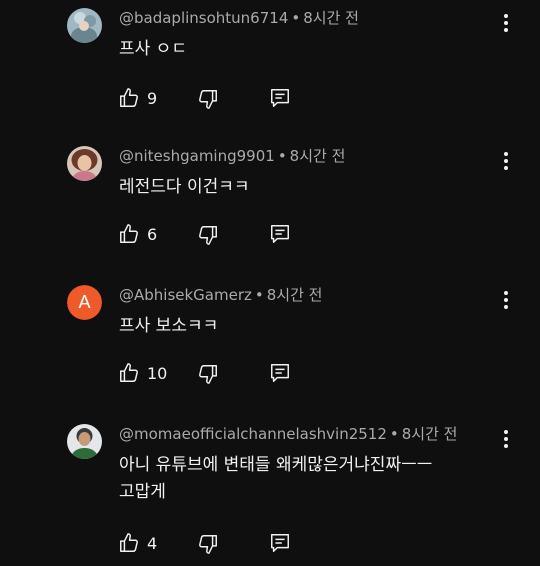 The height and width of the screenshot is (566, 540). I want to click on comment-meta: @badaplinsohtun6714 • 8시간 전, so click(239, 18).